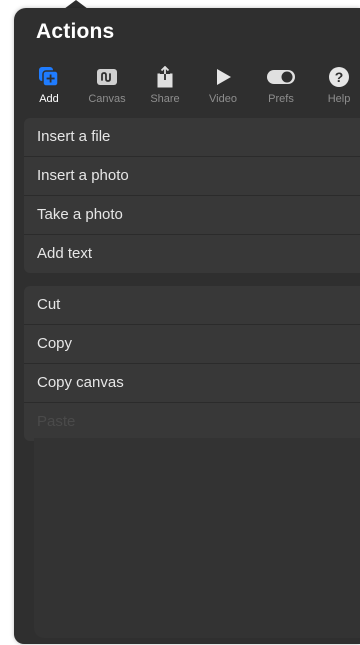 Image resolution: width=360 pixels, height=645 pixels. I want to click on actions-tab-bar: Add Canvas Share Video Prefs ? Help, so click(190, 87).